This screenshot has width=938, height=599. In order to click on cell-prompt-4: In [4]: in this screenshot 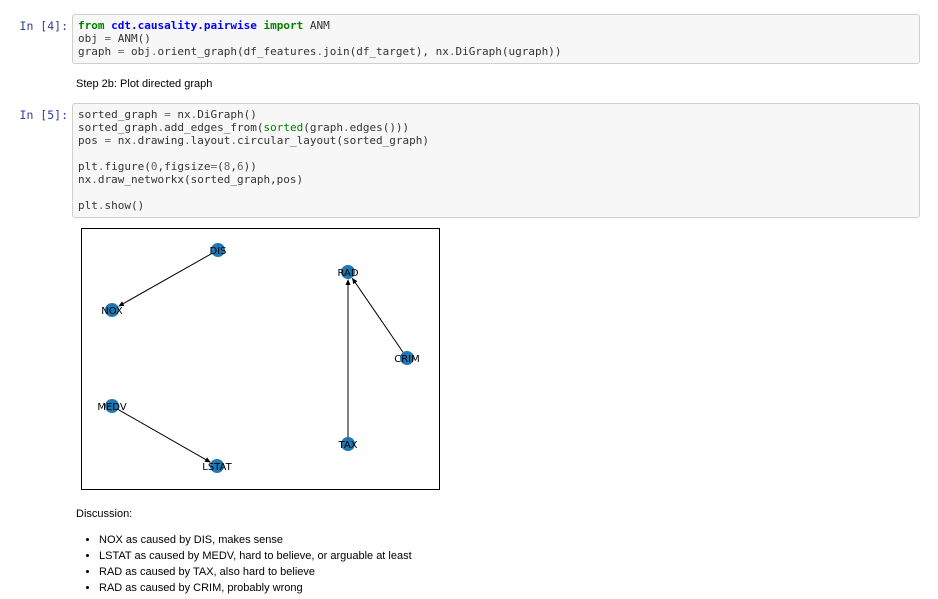, I will do `click(43, 26)`.